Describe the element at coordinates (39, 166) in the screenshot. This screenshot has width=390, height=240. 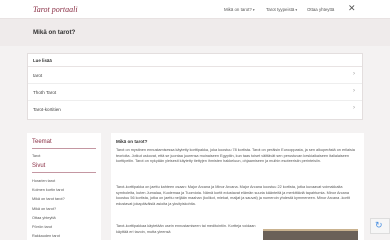
I see `sidebar-heading-sivut: Sivut` at that location.